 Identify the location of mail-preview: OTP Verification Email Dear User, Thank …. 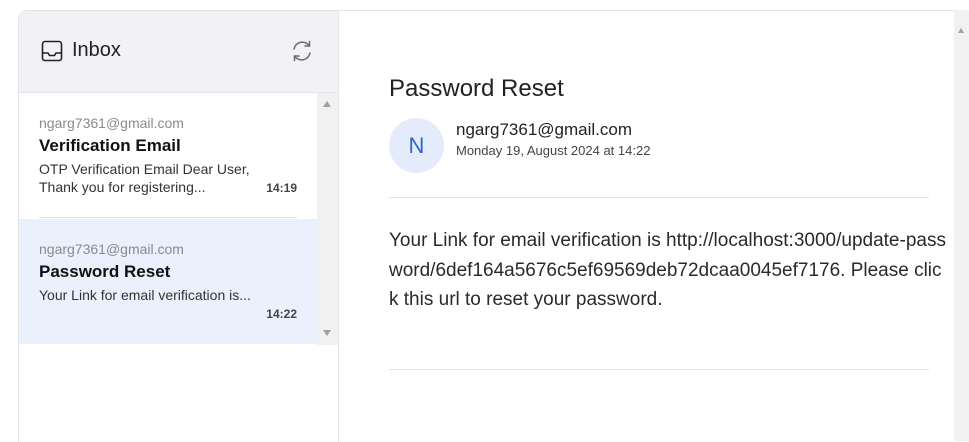
(144, 178).